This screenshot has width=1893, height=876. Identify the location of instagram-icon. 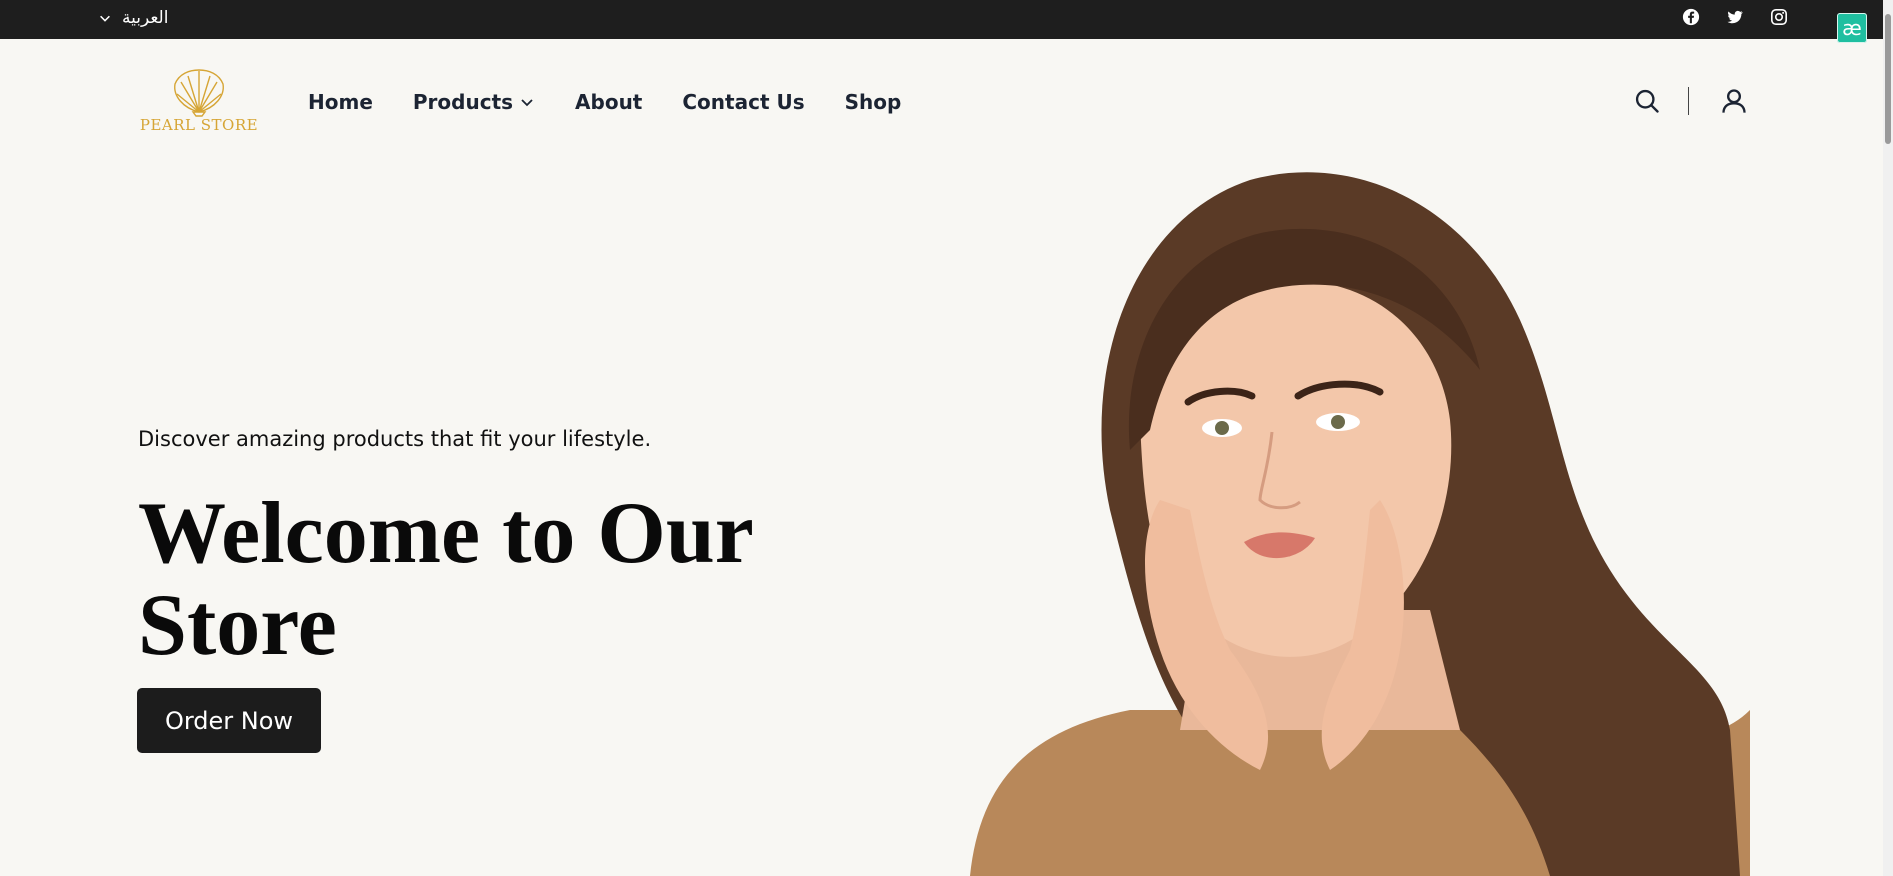
(1779, 17).